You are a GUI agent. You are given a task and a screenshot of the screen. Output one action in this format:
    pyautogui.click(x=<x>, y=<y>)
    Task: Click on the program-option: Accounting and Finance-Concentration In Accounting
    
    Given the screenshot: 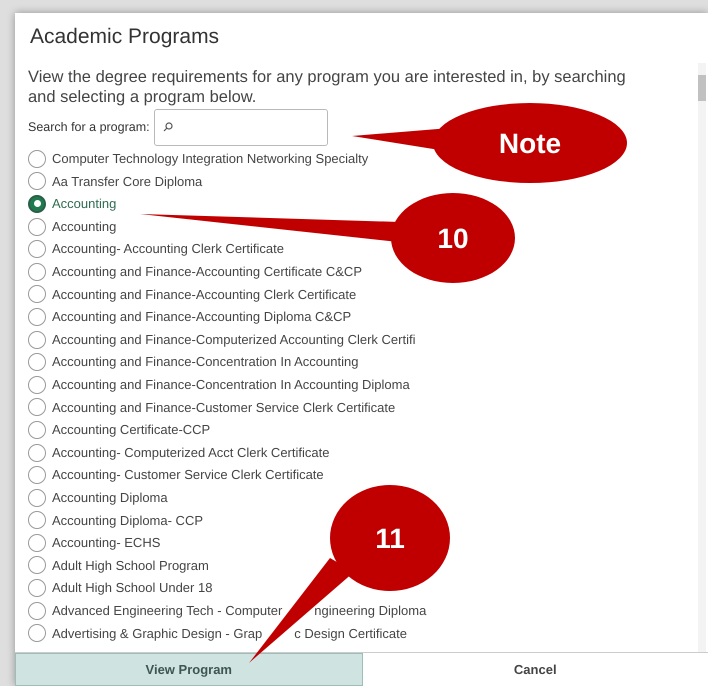 What is the action you would take?
    pyautogui.click(x=193, y=362)
    